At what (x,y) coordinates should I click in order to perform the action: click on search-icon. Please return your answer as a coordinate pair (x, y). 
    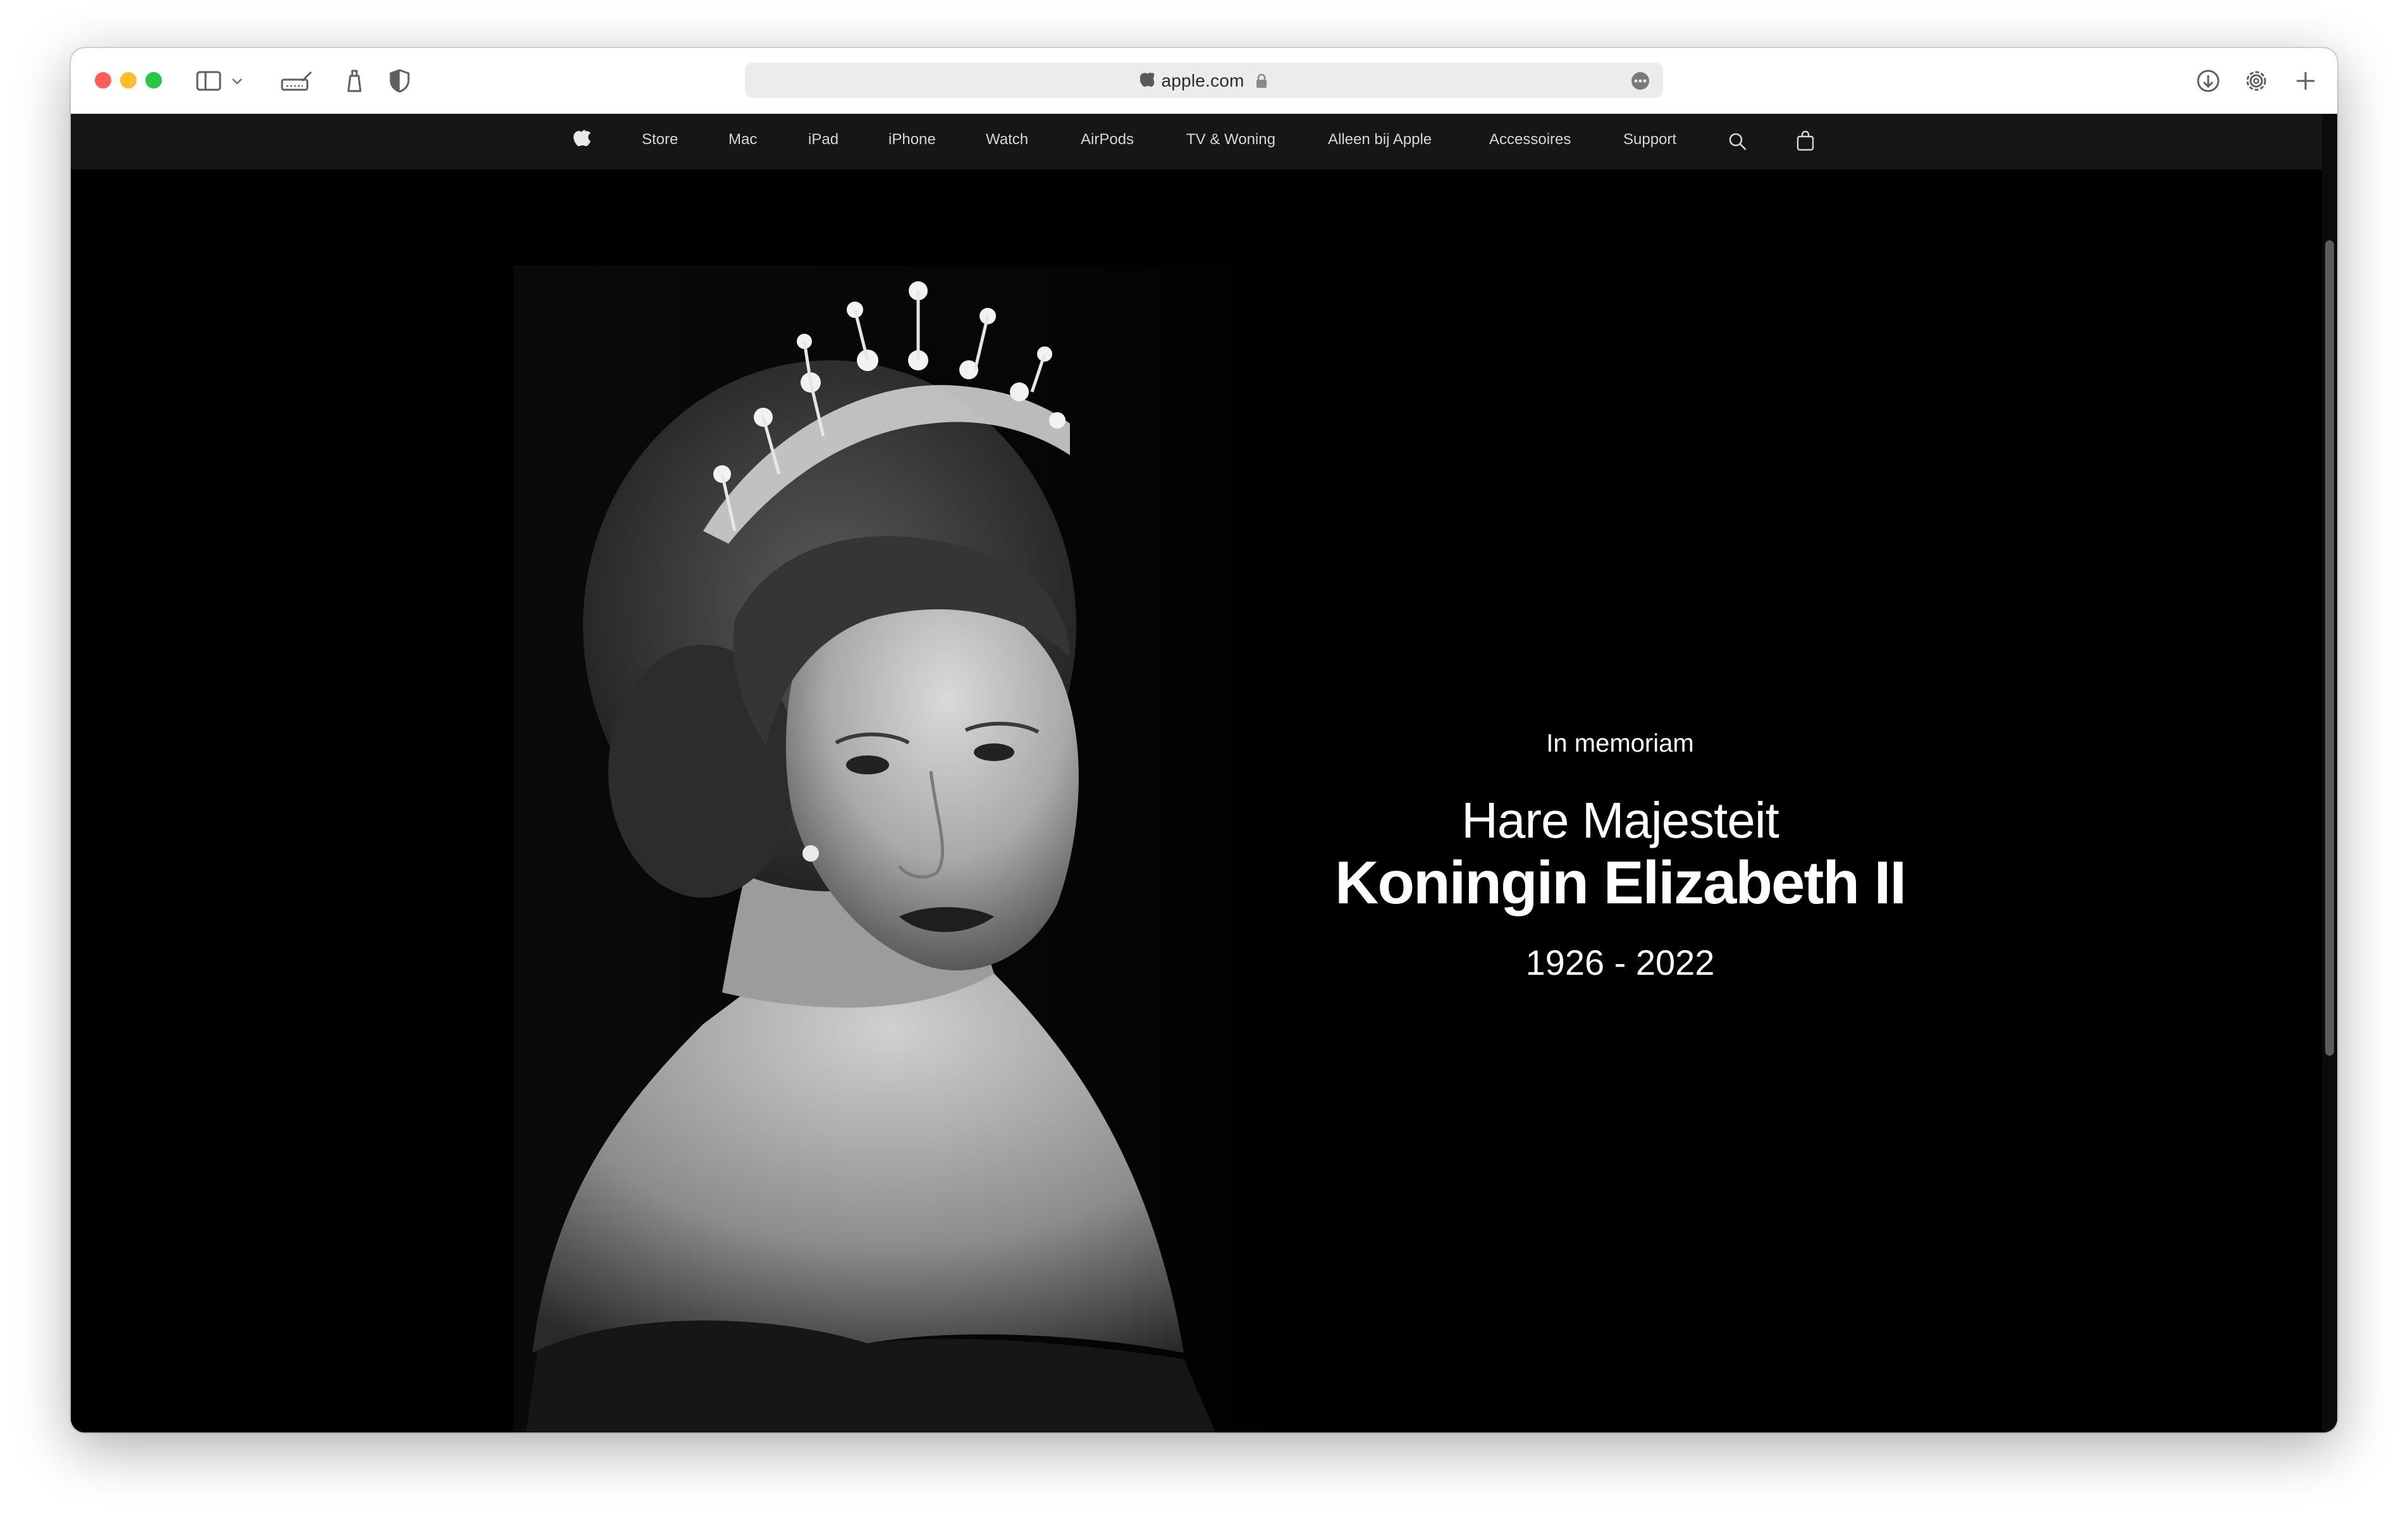
    Looking at the image, I should click on (1738, 141).